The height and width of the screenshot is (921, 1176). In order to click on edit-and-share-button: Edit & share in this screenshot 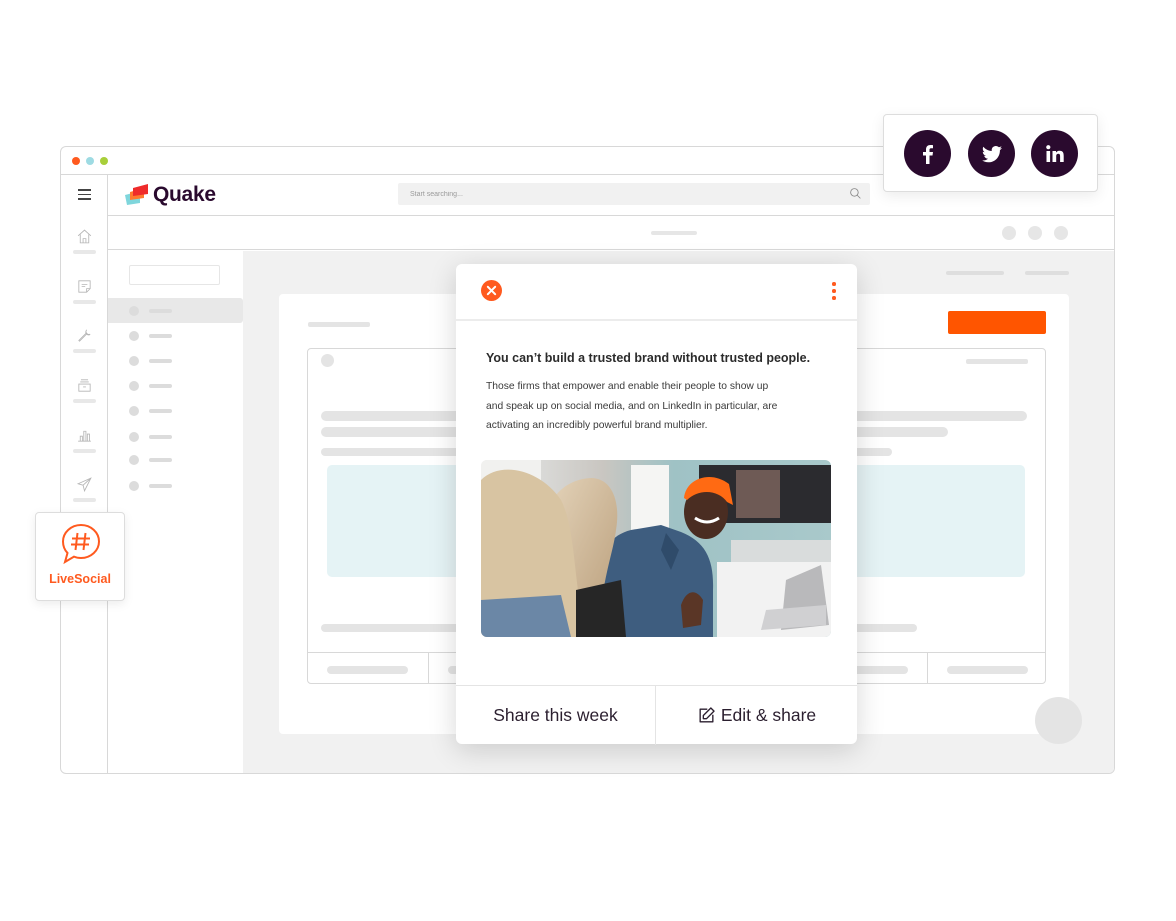, I will do `click(756, 715)`.